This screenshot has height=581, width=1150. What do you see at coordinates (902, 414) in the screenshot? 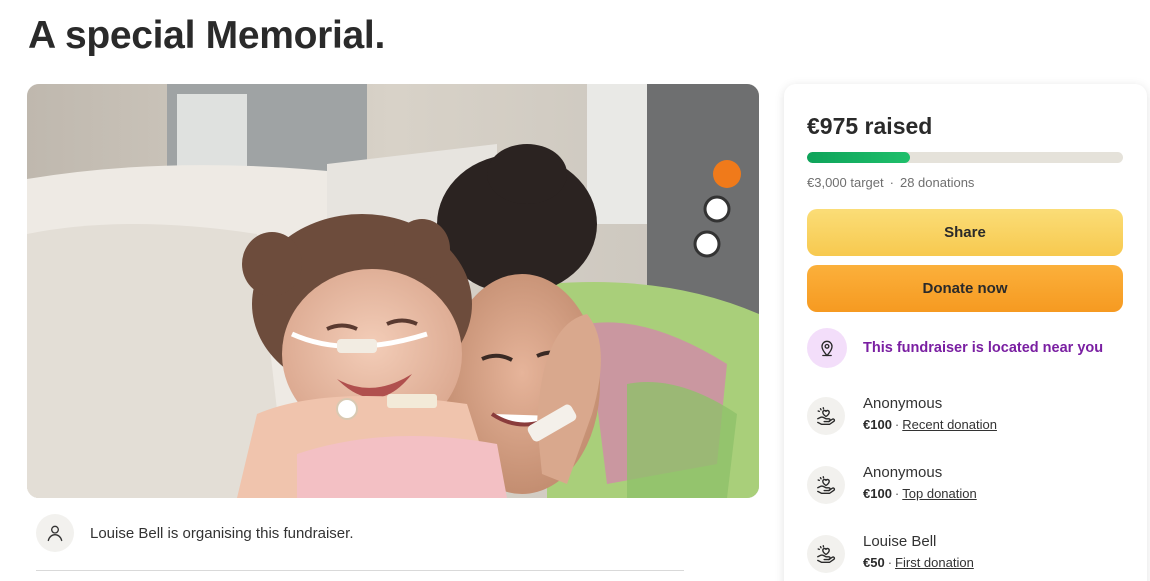
I see `donor-item: Anonymous €100 · Recent donation` at bounding box center [902, 414].